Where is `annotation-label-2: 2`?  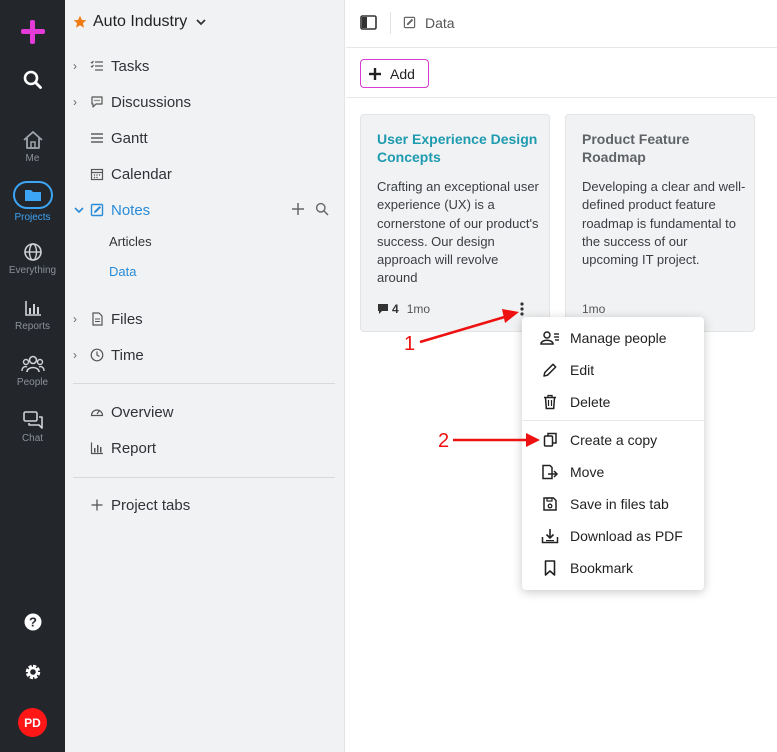
annotation-label-2: 2 is located at coordinates (444, 441).